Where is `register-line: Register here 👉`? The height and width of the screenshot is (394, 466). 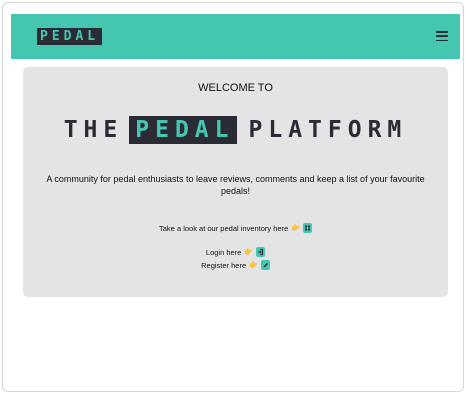
register-line: Register here 👉 is located at coordinates (235, 265).